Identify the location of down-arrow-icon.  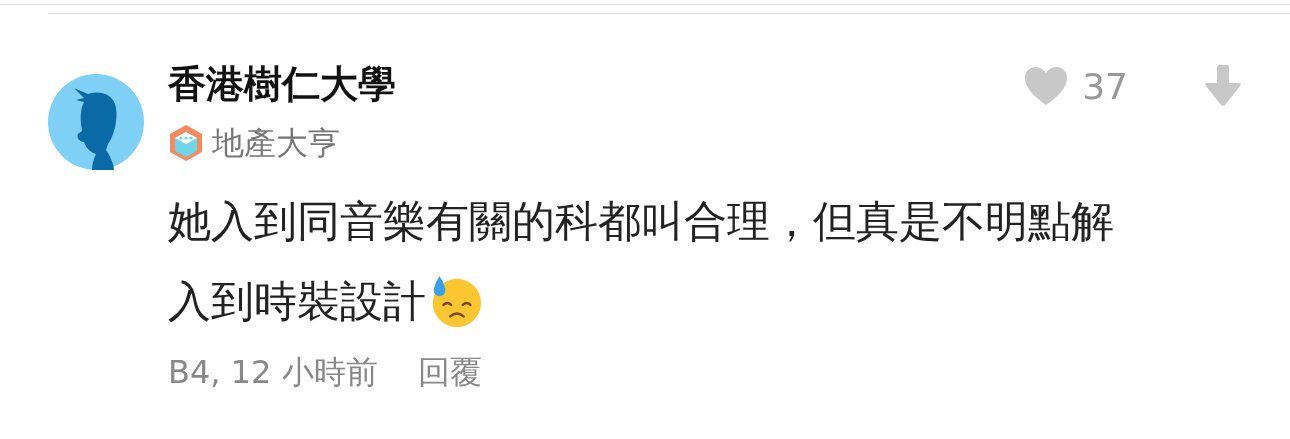
(1223, 86).